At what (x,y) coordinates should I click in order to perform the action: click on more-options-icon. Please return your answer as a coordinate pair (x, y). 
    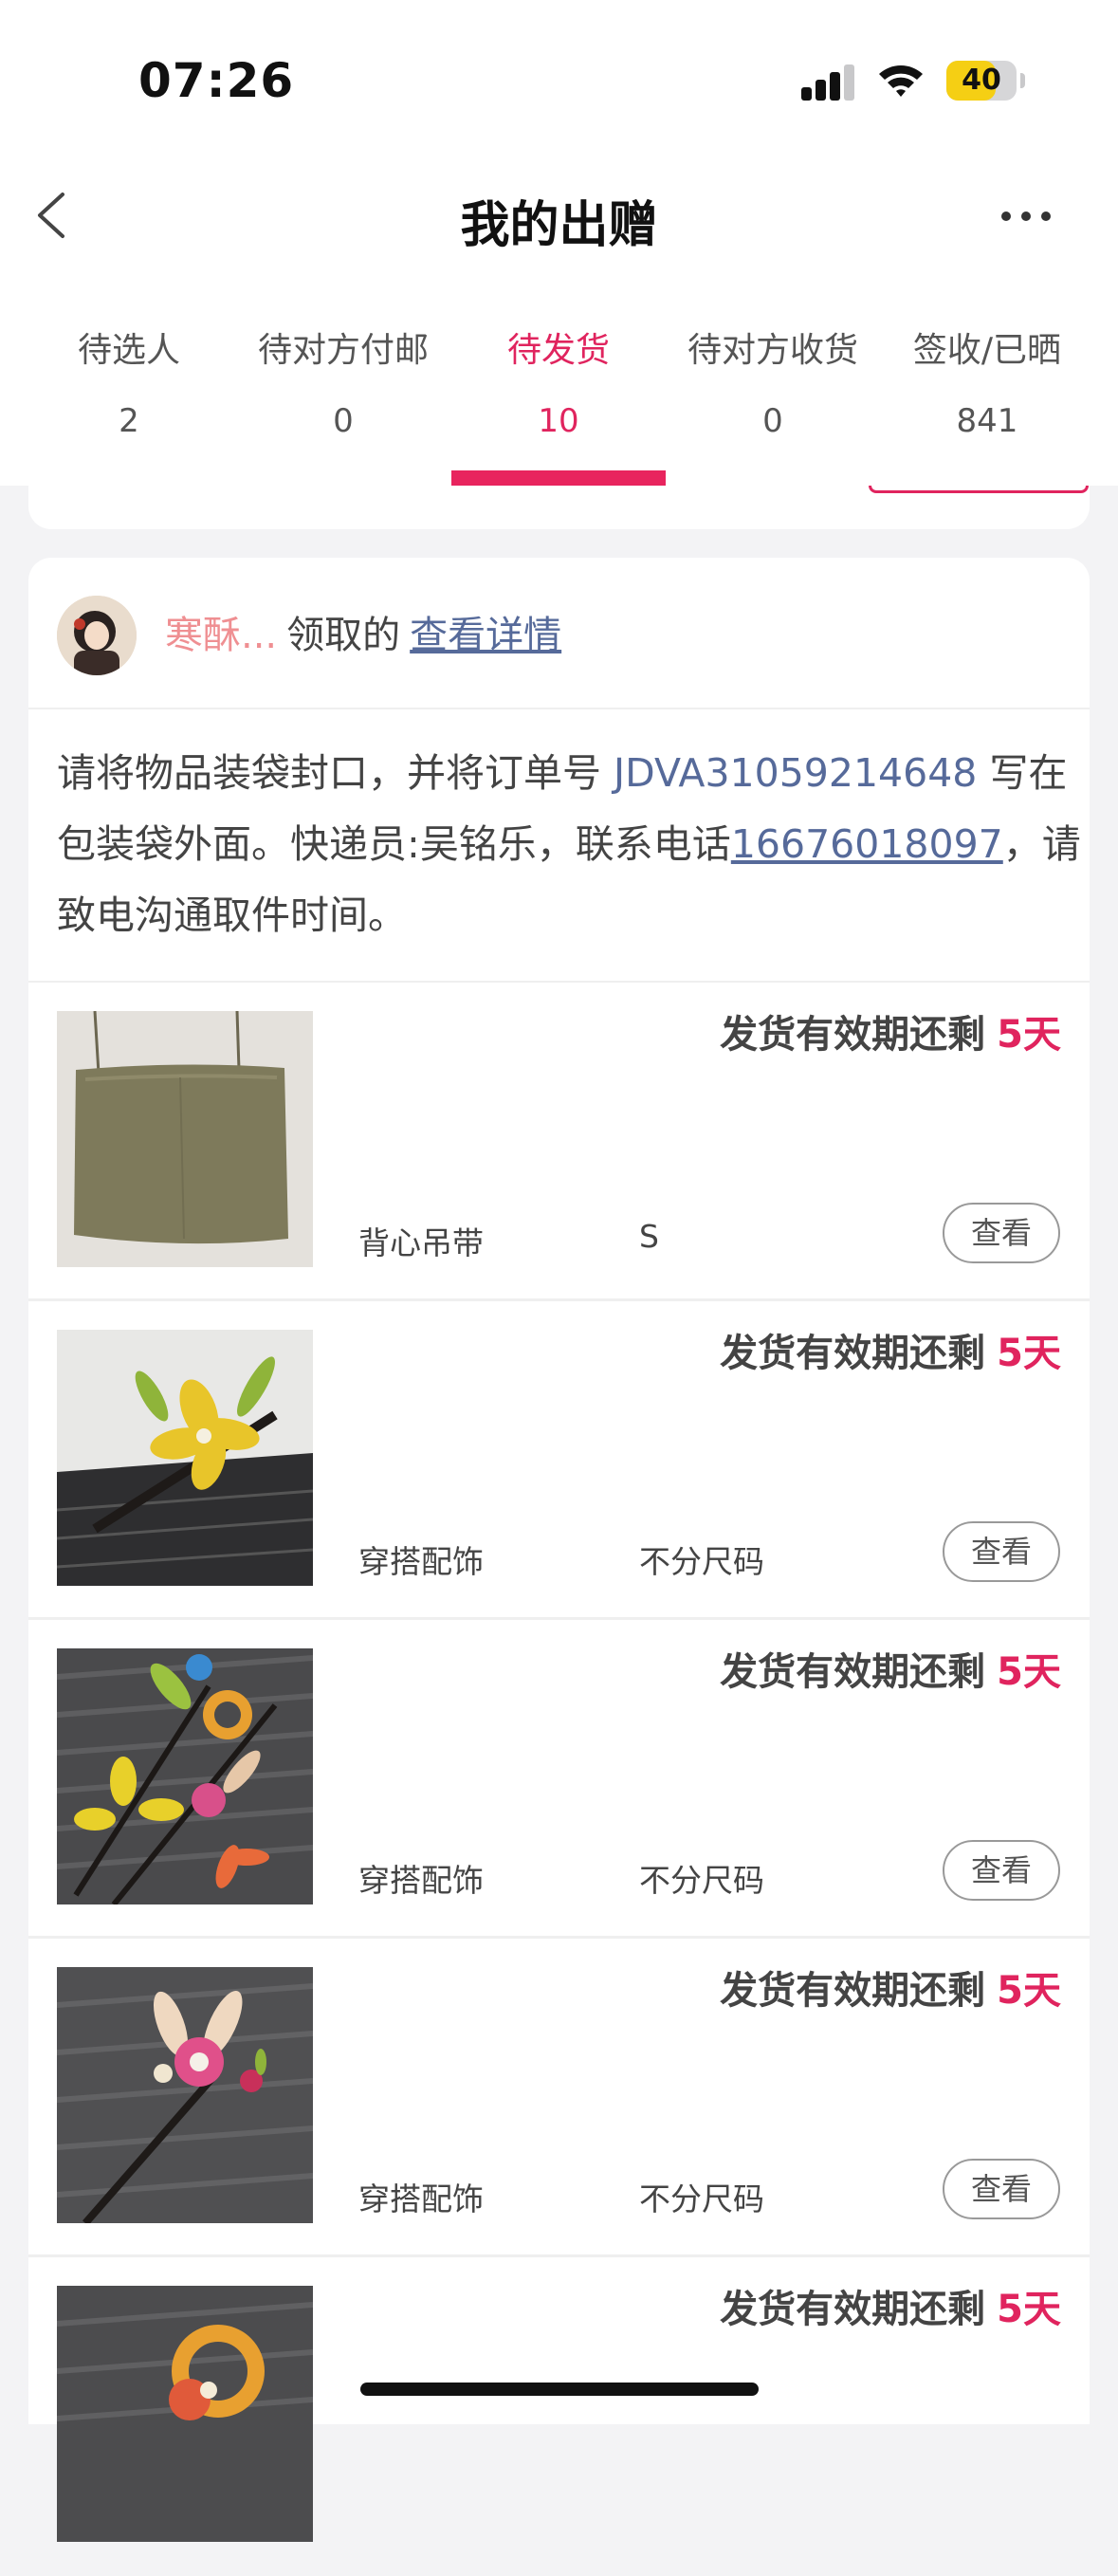
    Looking at the image, I should click on (1030, 217).